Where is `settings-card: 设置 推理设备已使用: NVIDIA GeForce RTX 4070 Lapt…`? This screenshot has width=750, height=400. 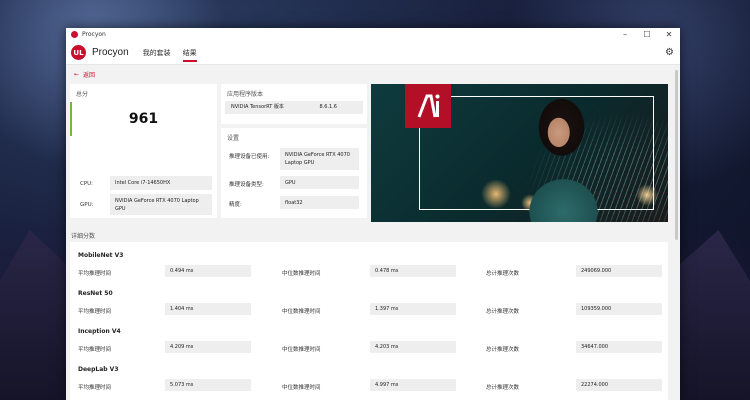 settings-card: 设置 推理设备已使用: NVIDIA GeForce RTX 4070 Lapt… is located at coordinates (294, 173).